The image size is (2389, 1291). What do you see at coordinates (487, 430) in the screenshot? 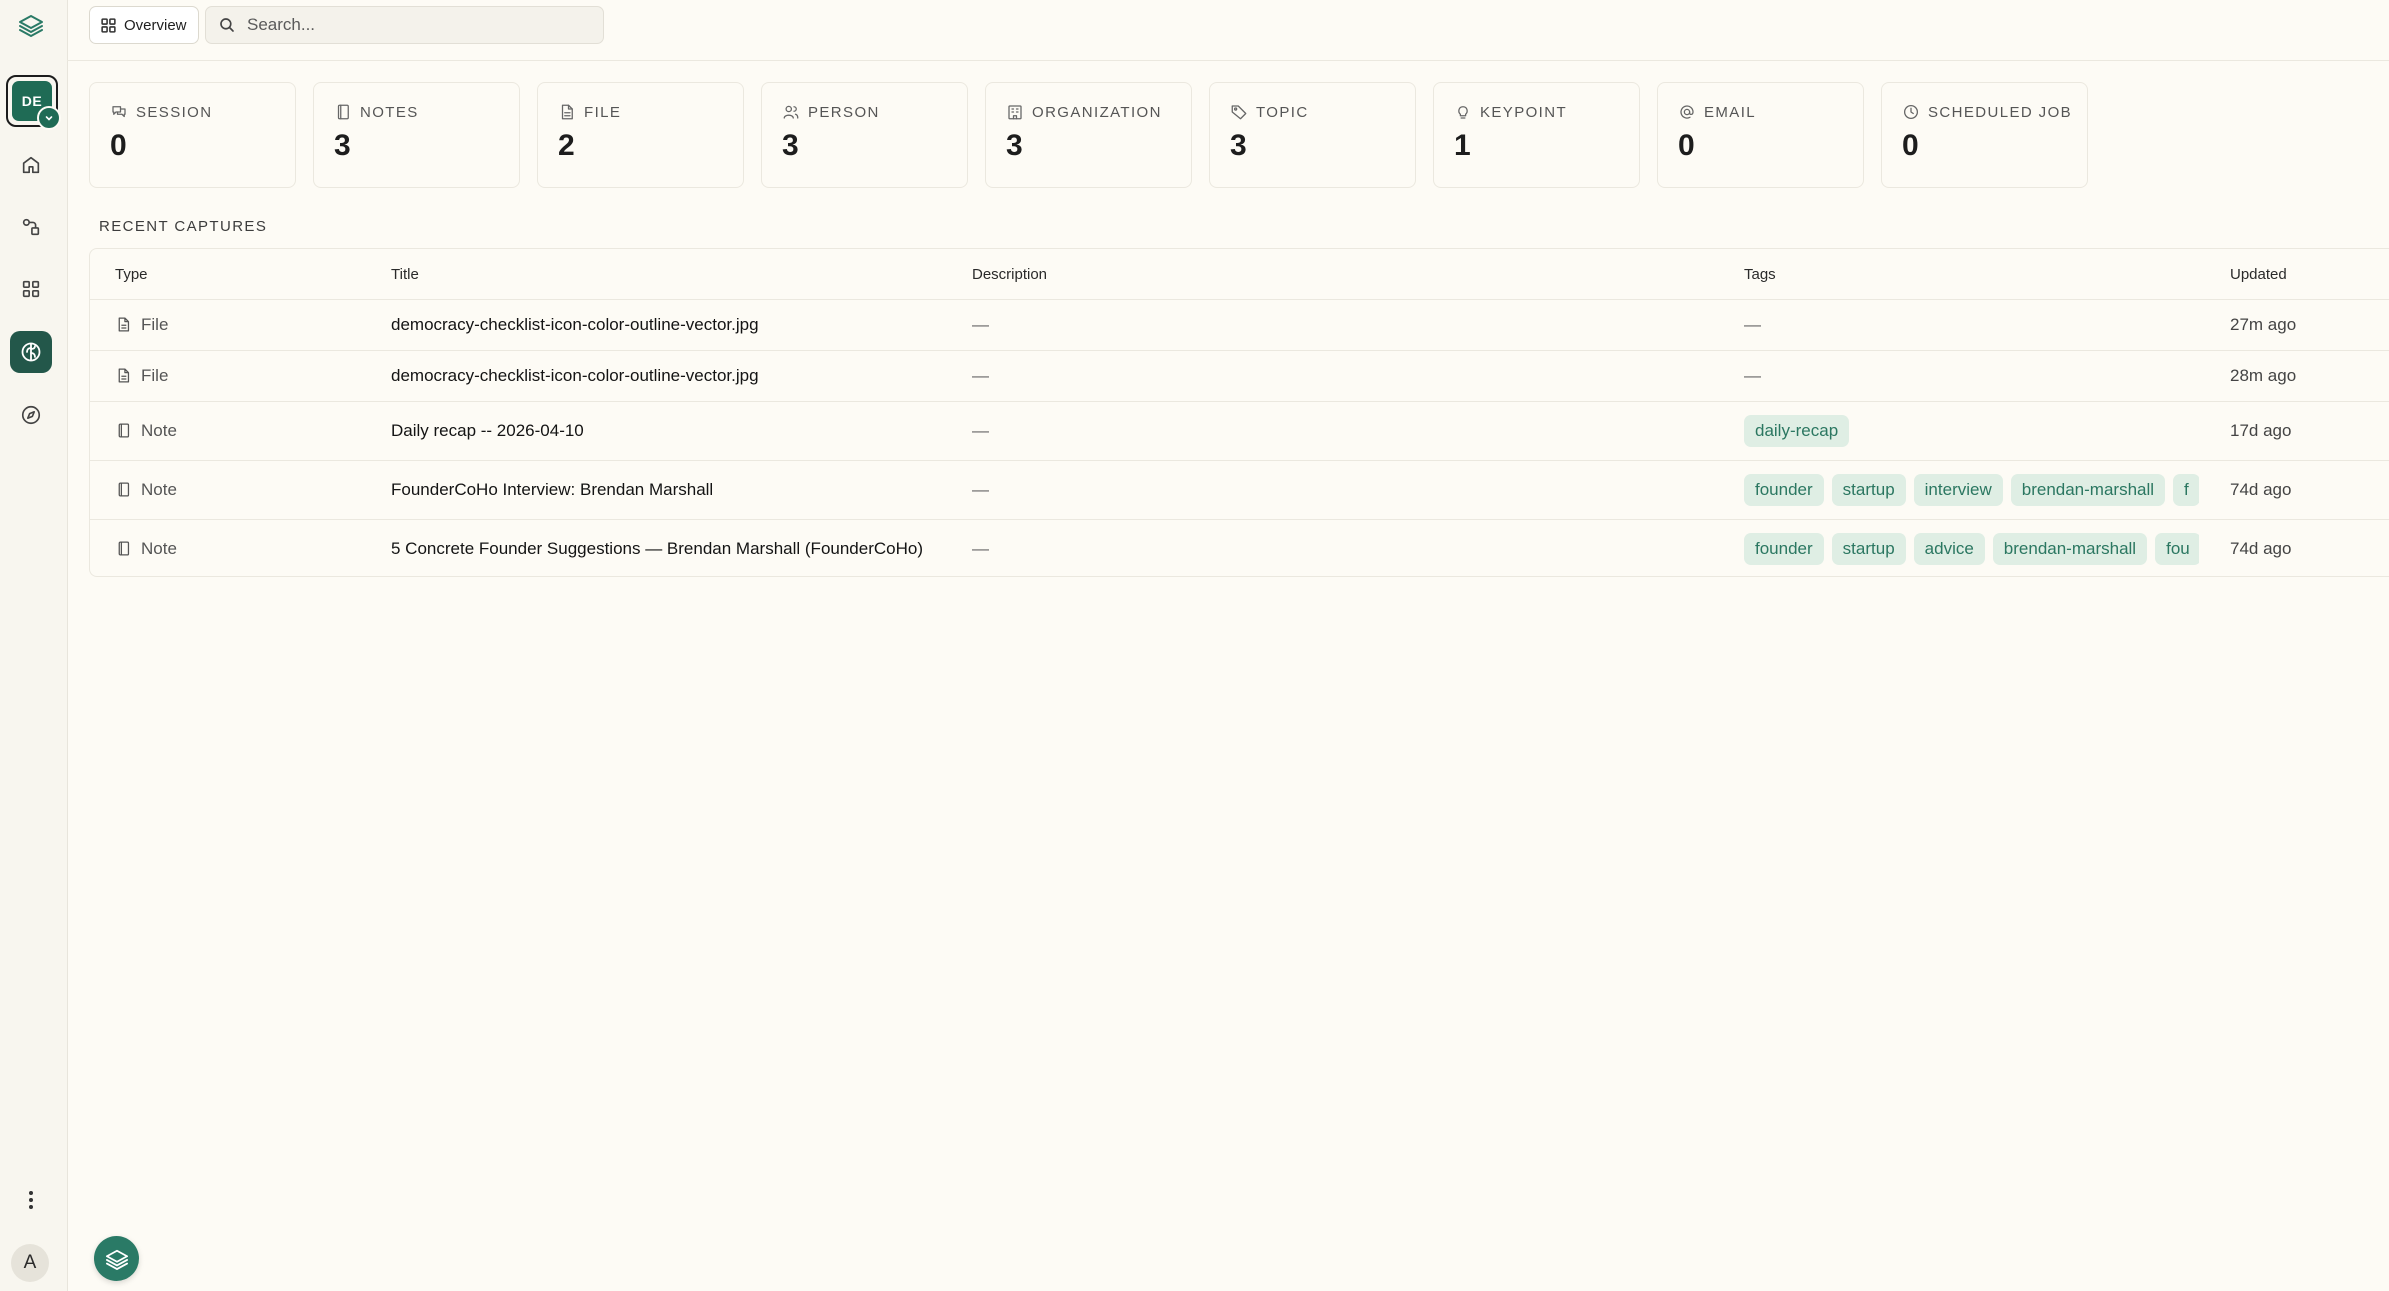
I see `title-cell: Daily recap -- 2026-04-10` at bounding box center [487, 430].